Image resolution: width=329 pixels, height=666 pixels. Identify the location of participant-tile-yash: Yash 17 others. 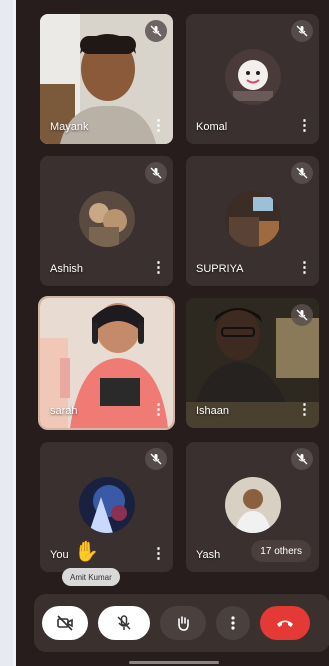
(252, 507).